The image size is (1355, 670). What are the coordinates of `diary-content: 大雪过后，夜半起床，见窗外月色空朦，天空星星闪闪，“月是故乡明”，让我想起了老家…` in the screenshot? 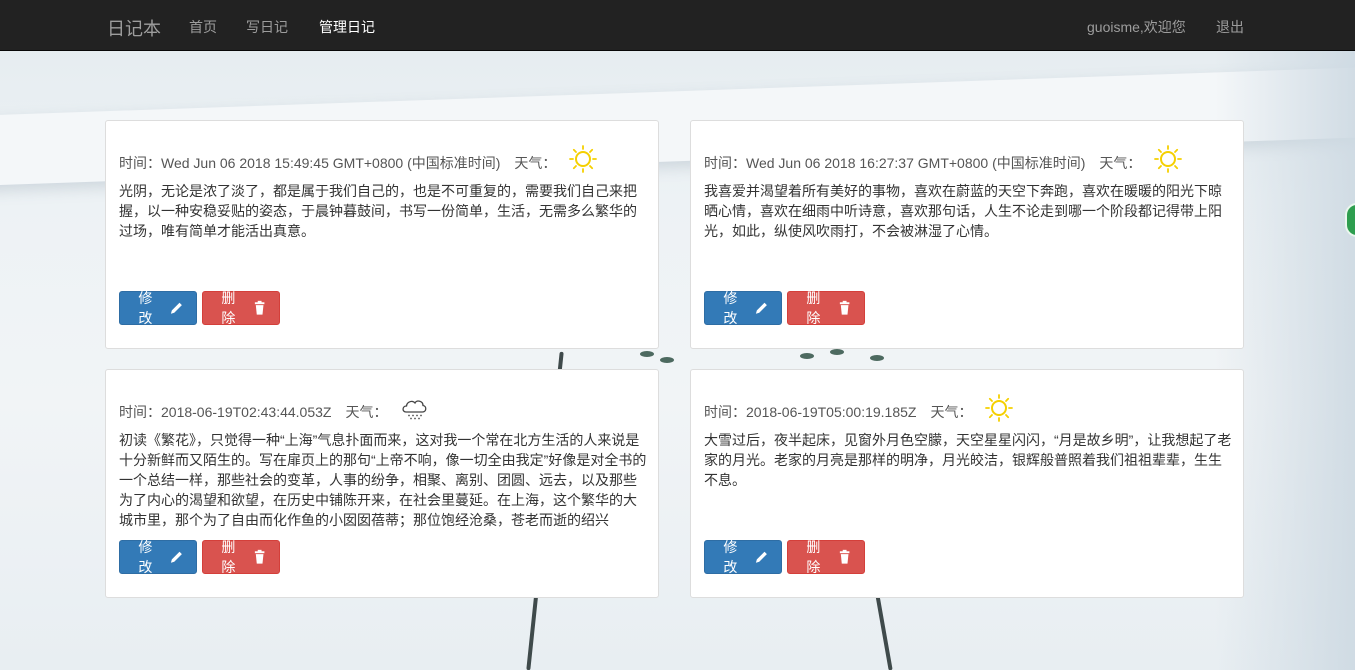 It's located at (968, 460).